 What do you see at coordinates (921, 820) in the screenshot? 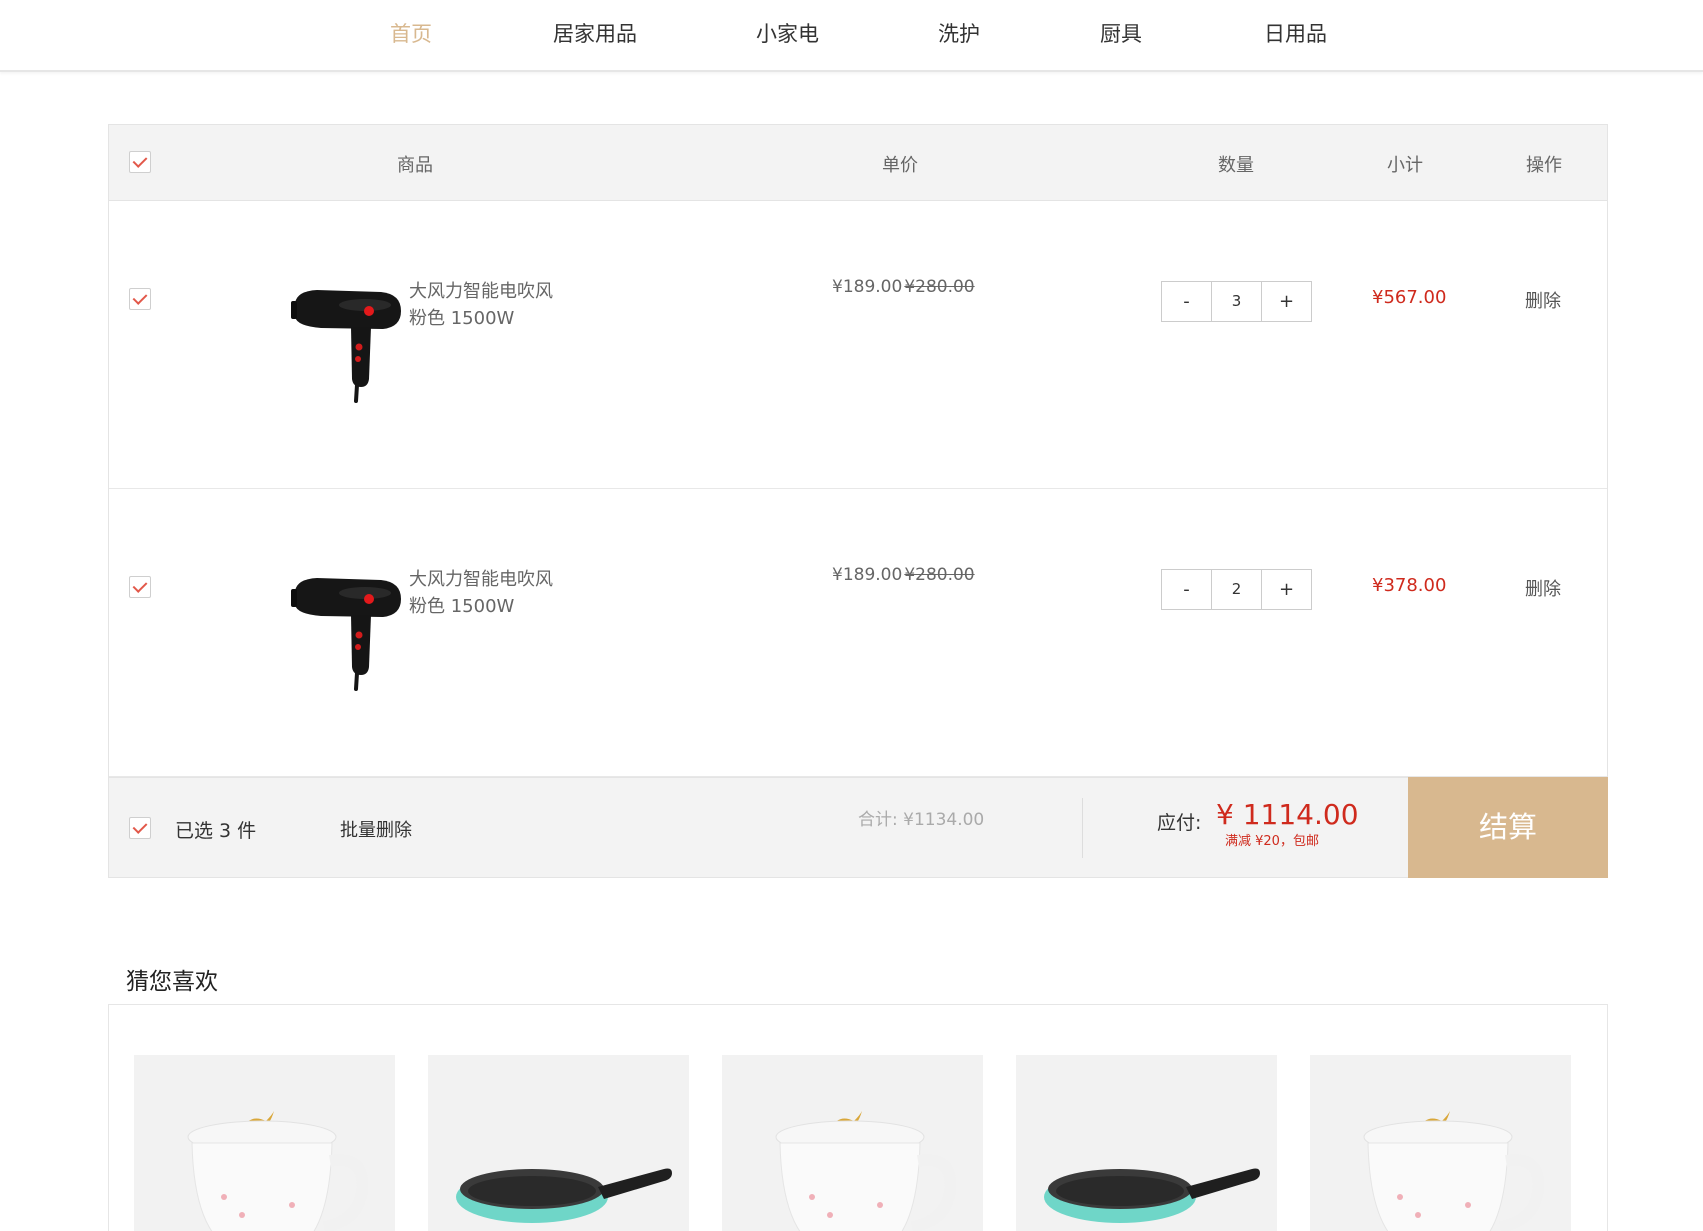
I see `total-amount: 合计: ¥1134.00` at bounding box center [921, 820].